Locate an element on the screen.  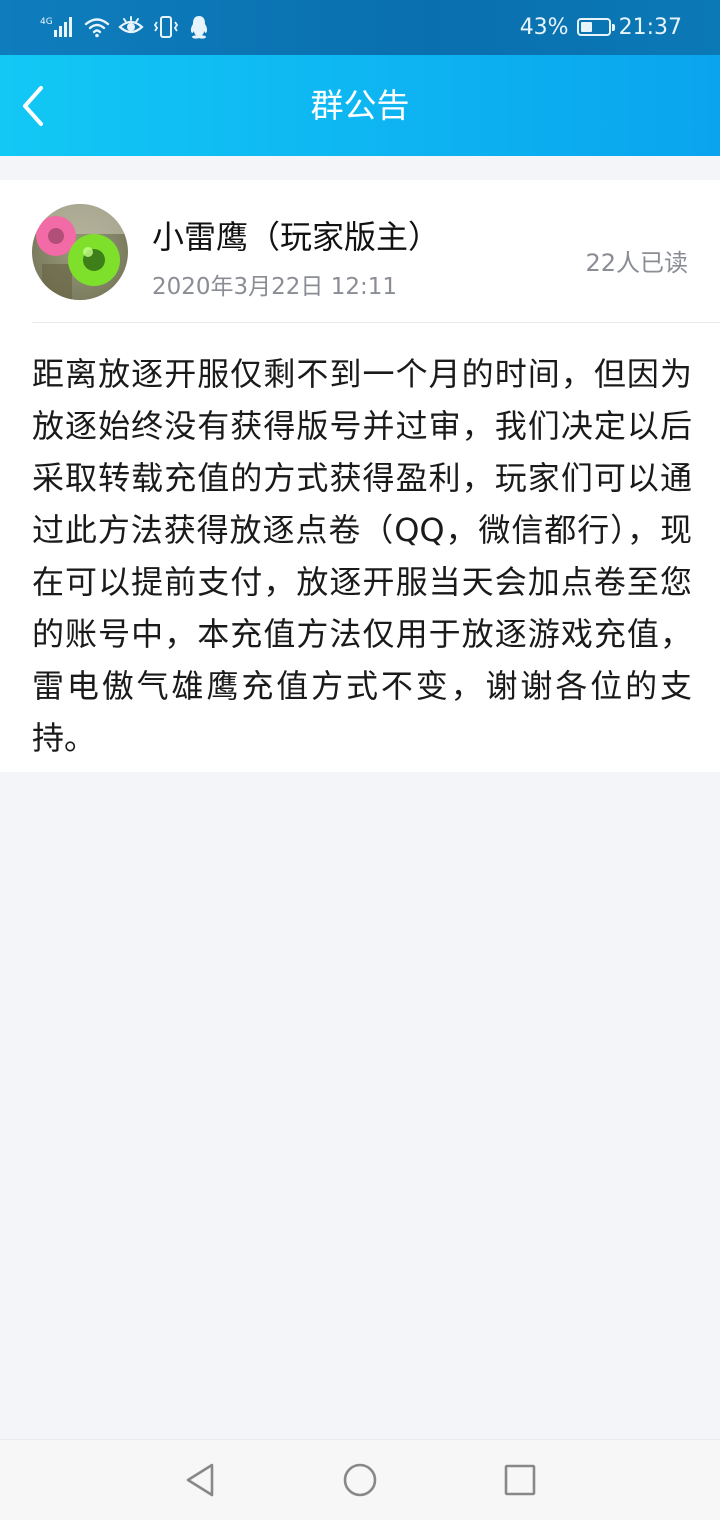
post-date: 2020年3月22日 12:11 is located at coordinates (275, 287).